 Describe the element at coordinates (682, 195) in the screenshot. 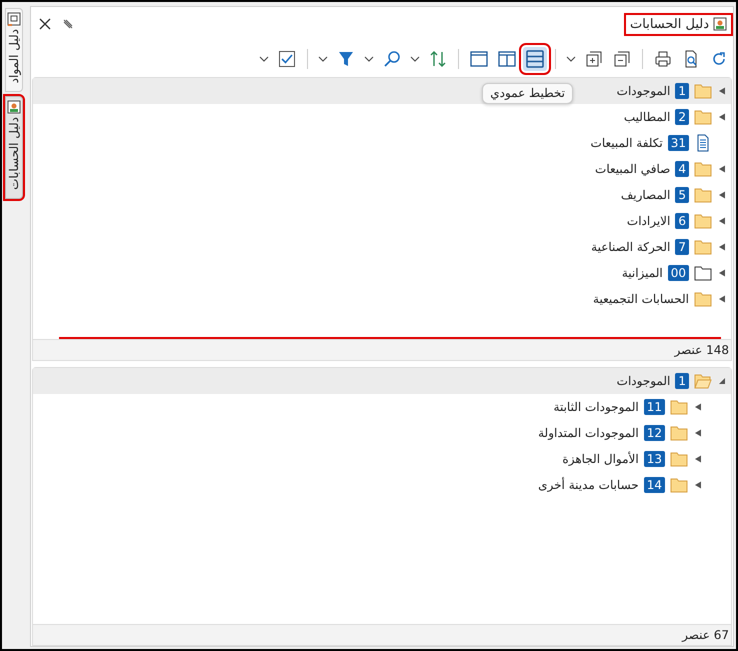

I see `account-code: 5` at that location.